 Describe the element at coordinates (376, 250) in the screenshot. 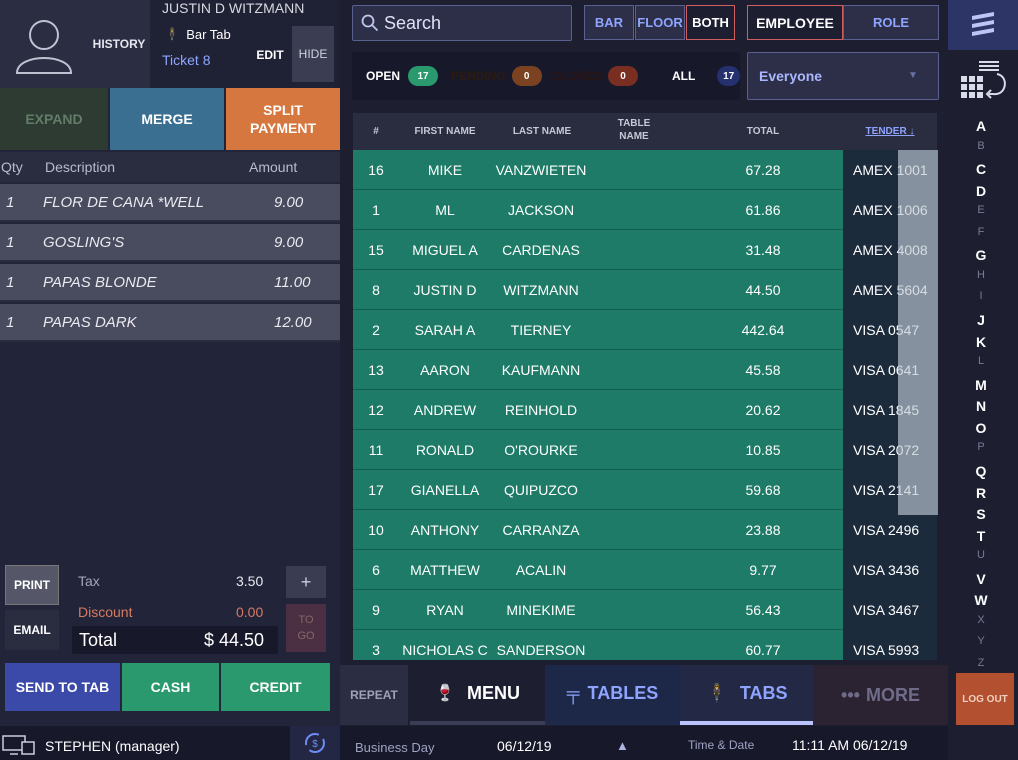

I see `tab-number: 15` at that location.